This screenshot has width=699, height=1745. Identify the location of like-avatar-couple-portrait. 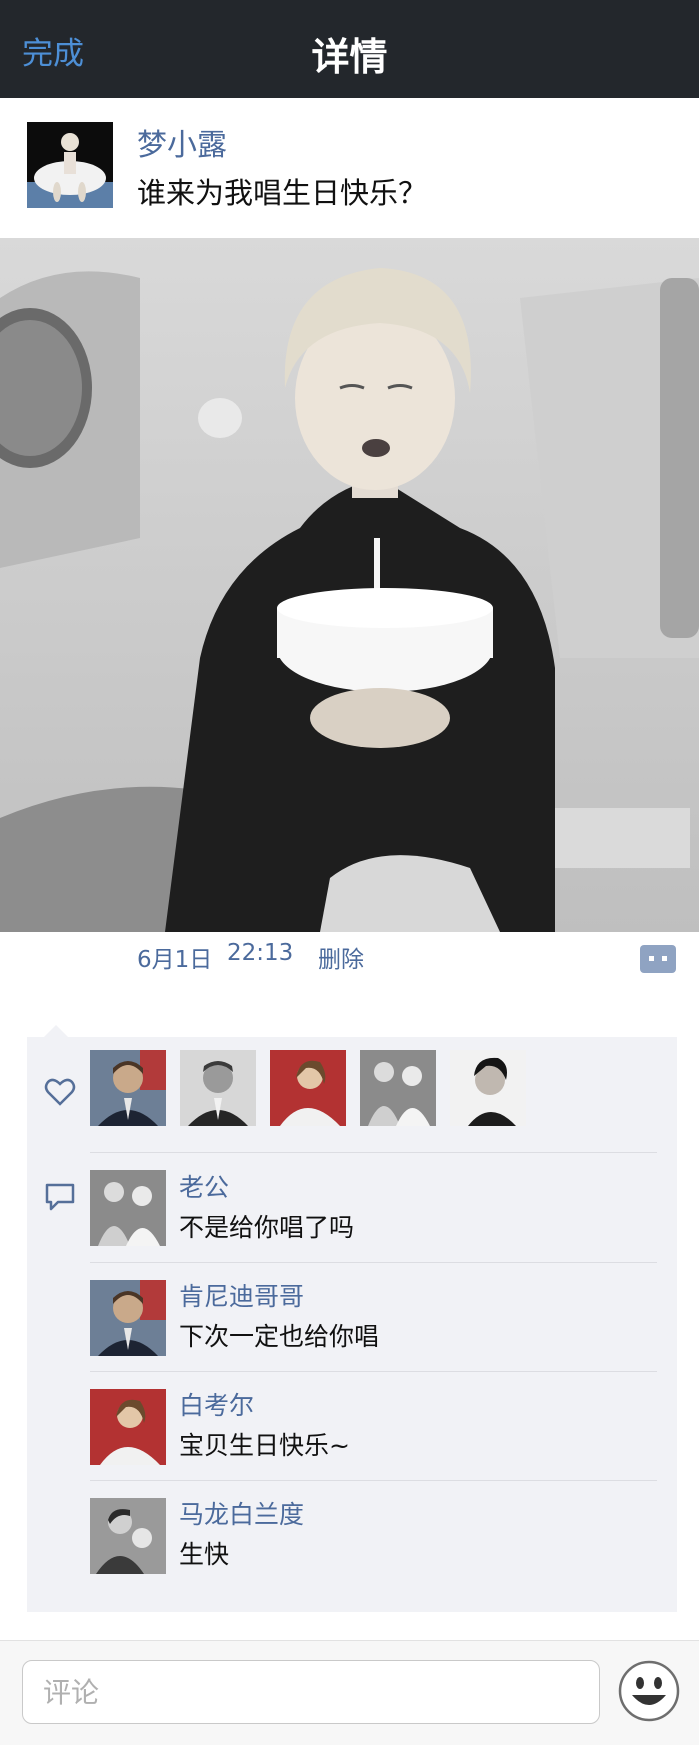
(398, 1088).